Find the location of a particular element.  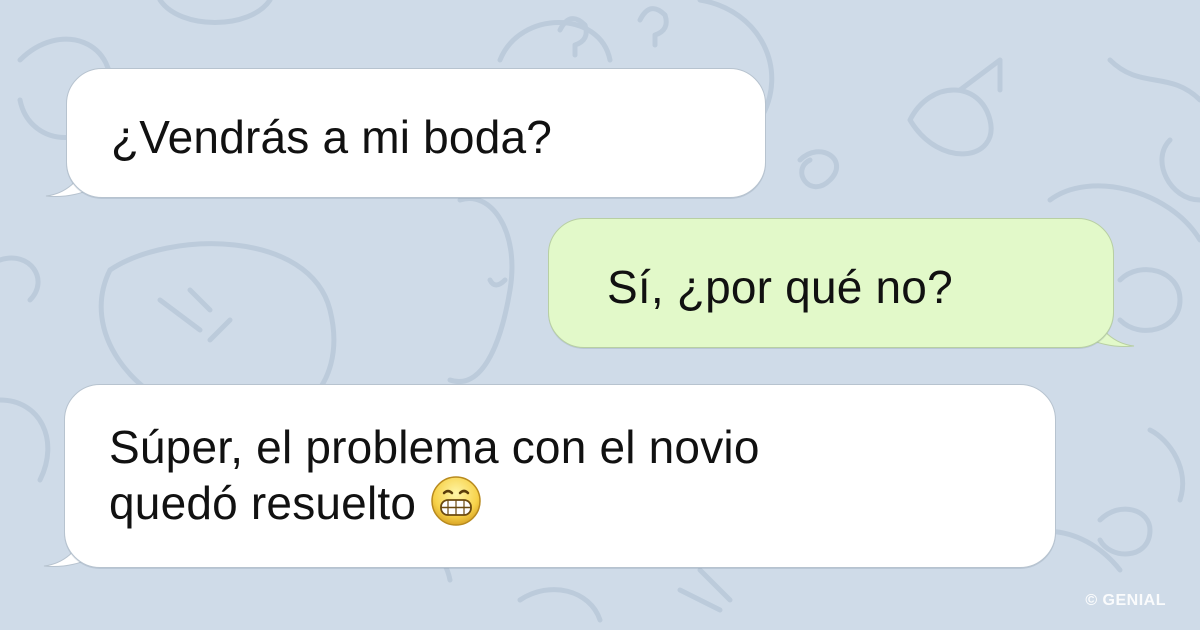

outgoing-message-bubble: Sí, ¿por qué no? is located at coordinates (831, 283).